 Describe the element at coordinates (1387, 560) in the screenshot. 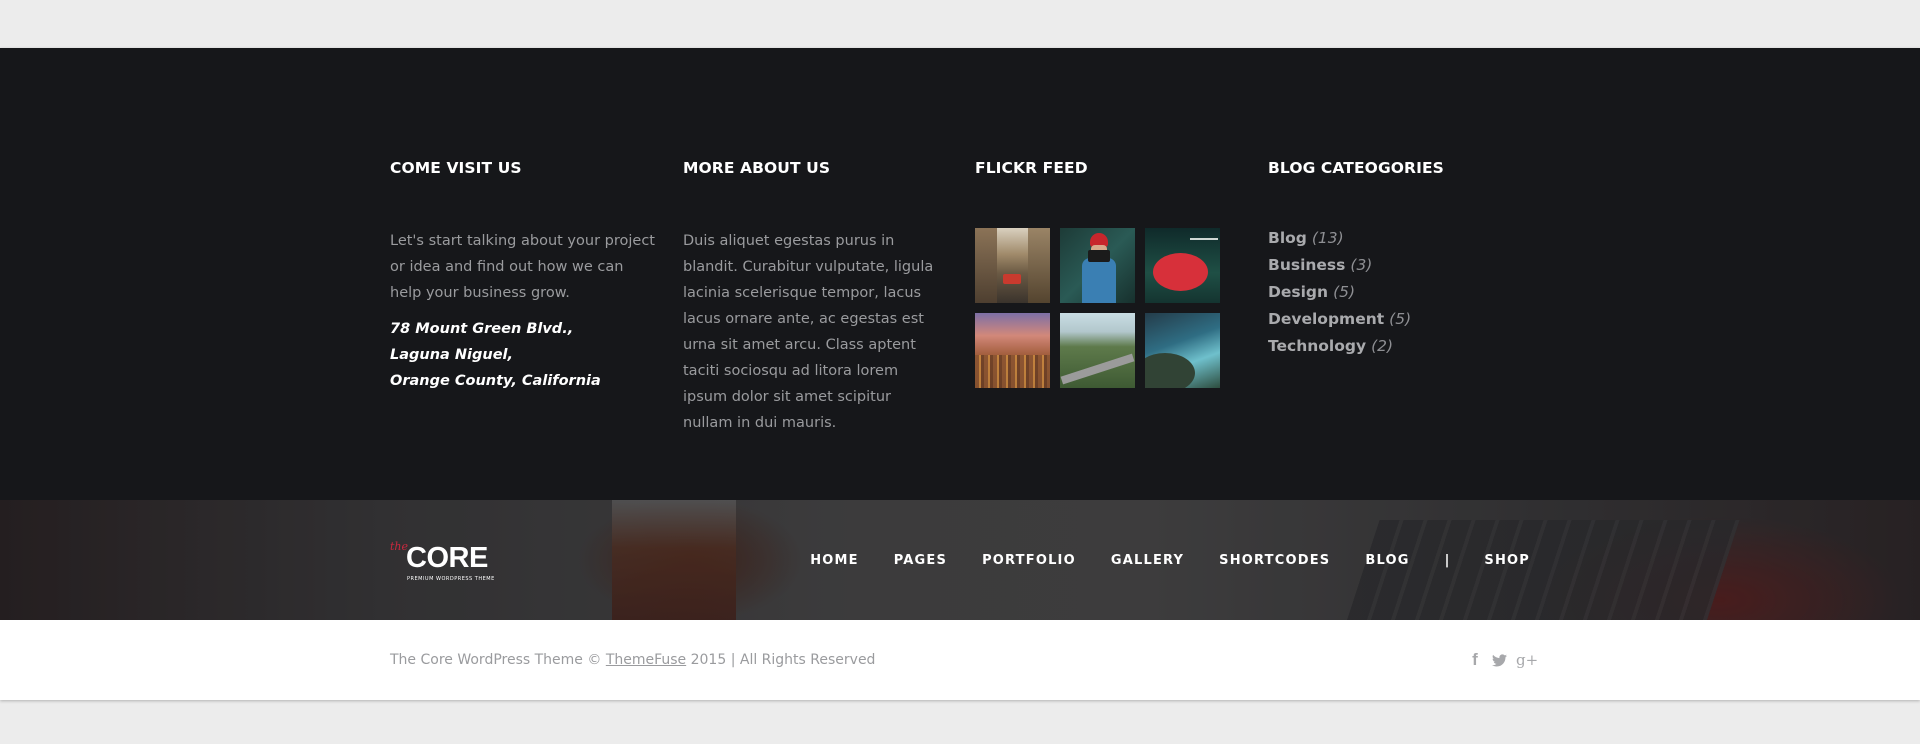

I see `nav-blog: BLOG` at that location.